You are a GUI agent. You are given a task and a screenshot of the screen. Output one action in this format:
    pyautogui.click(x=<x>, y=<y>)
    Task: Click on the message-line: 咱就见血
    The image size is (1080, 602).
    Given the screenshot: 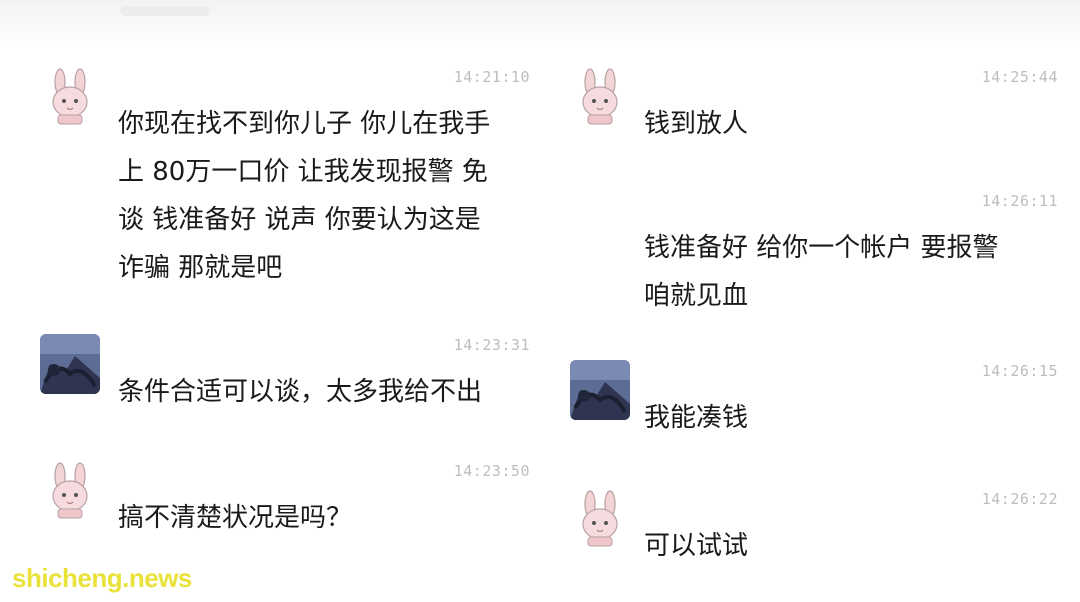 What is the action you would take?
    pyautogui.click(x=696, y=296)
    